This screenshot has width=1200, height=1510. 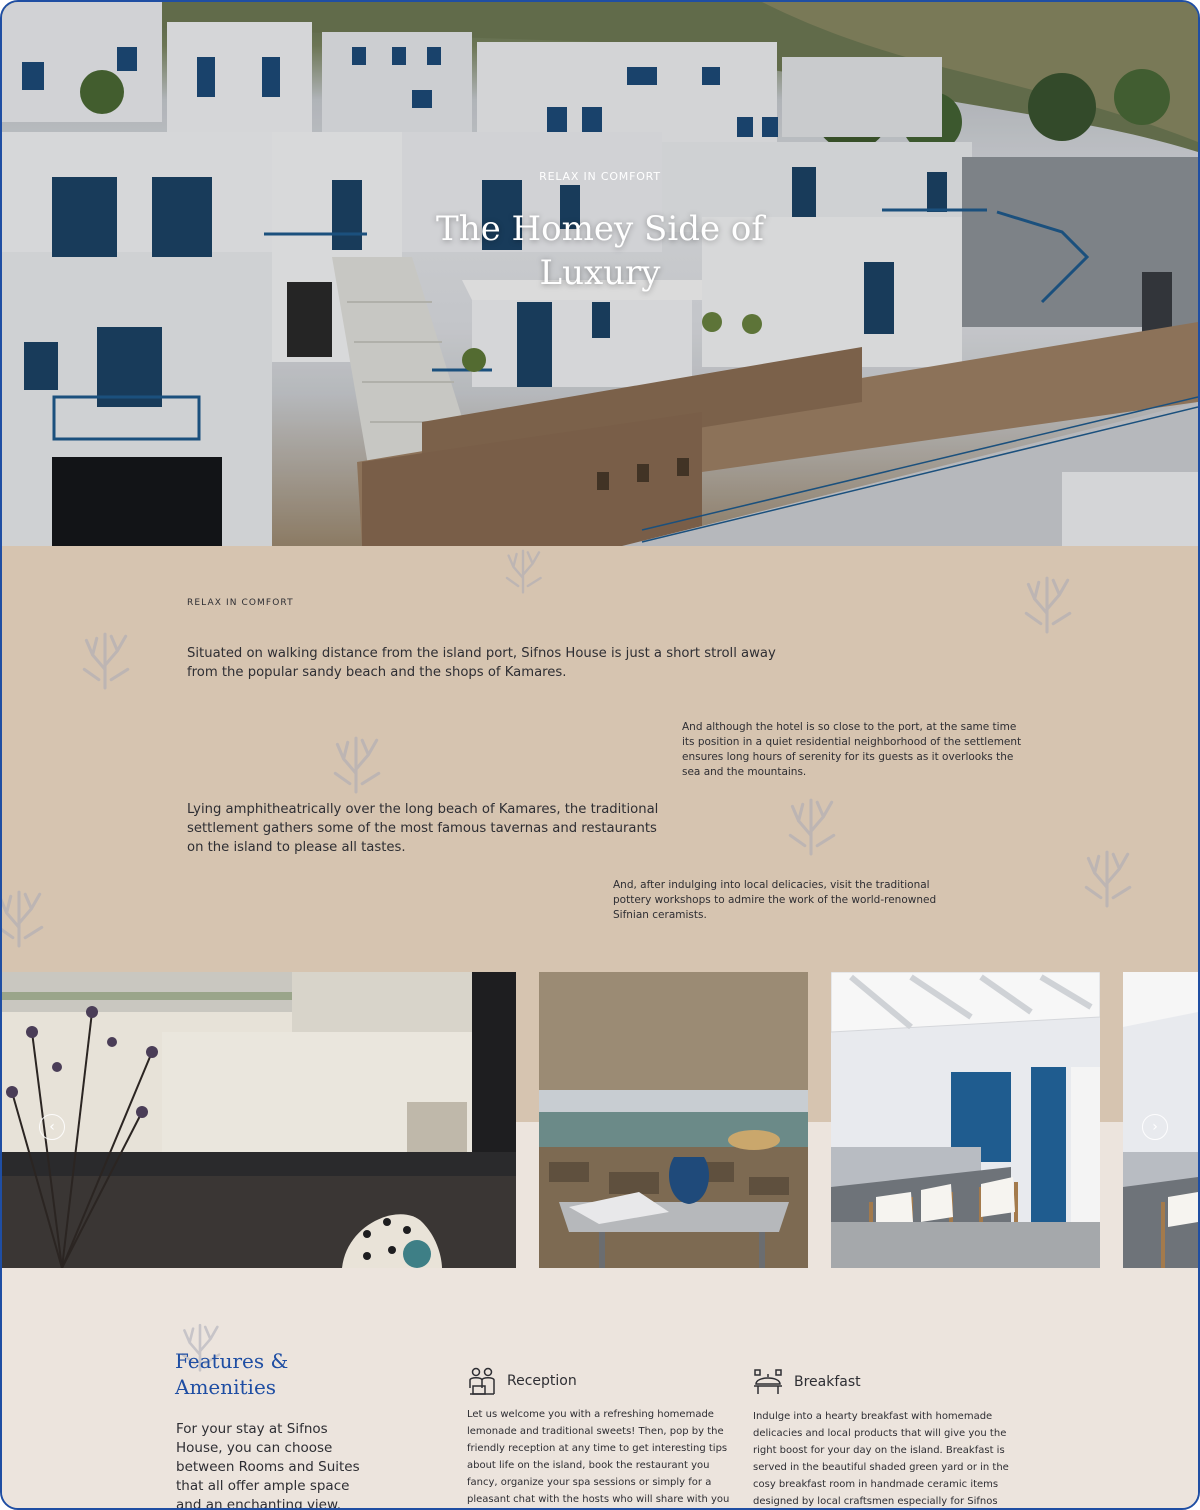 I want to click on feature-heading: Breakfast, so click(x=806, y=1382).